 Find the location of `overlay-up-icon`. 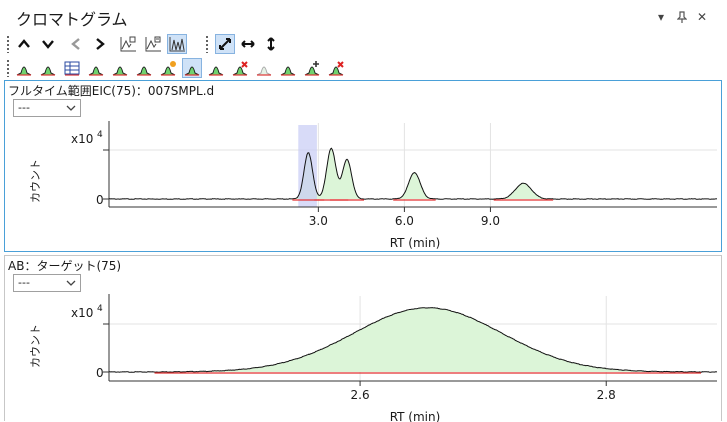

overlay-up-icon is located at coordinates (128, 44).